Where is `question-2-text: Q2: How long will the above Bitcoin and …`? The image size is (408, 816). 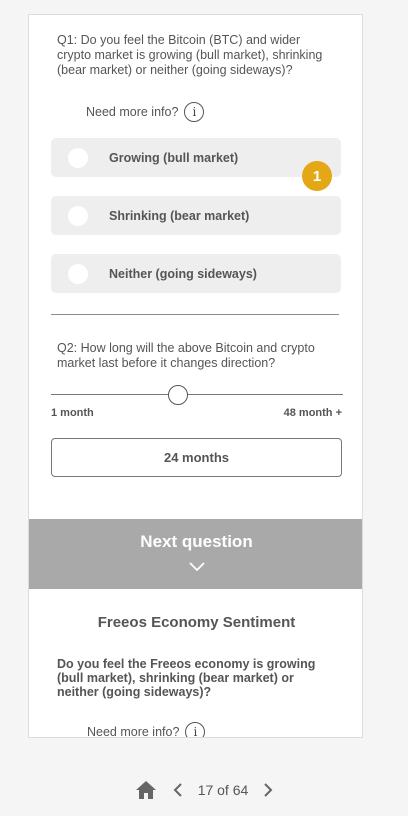 question-2-text: Q2: How long will the above Bitcoin and … is located at coordinates (186, 355).